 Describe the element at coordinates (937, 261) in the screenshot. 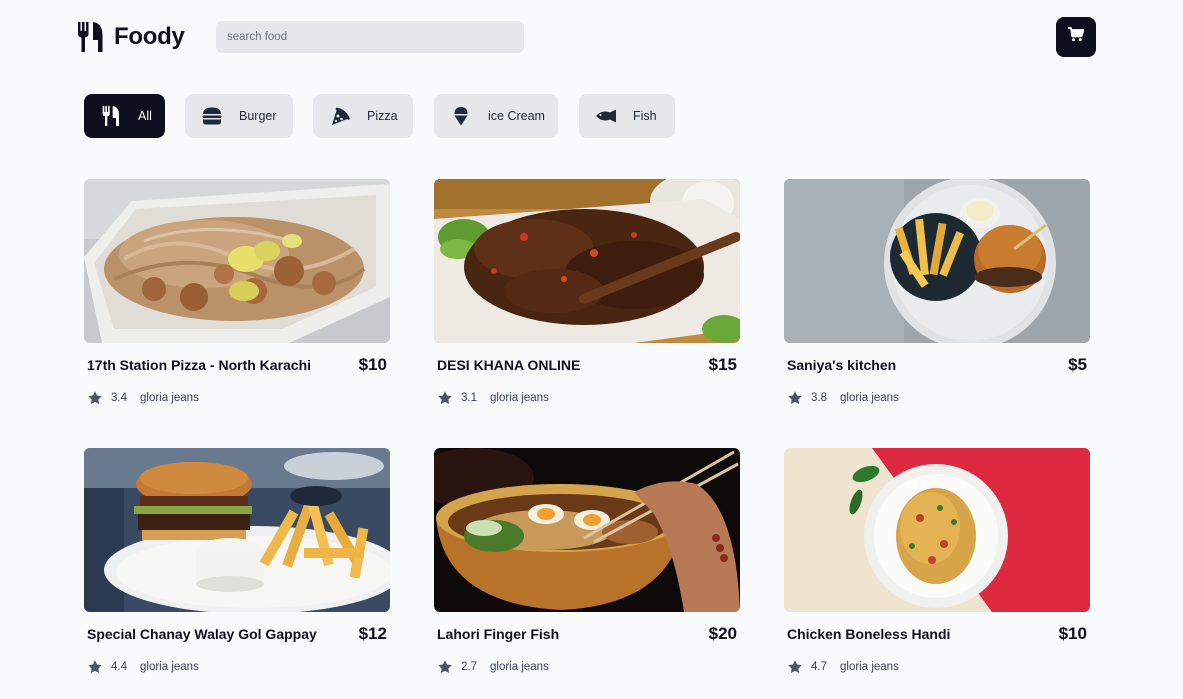

I see `burger-fries-plate-photo` at that location.